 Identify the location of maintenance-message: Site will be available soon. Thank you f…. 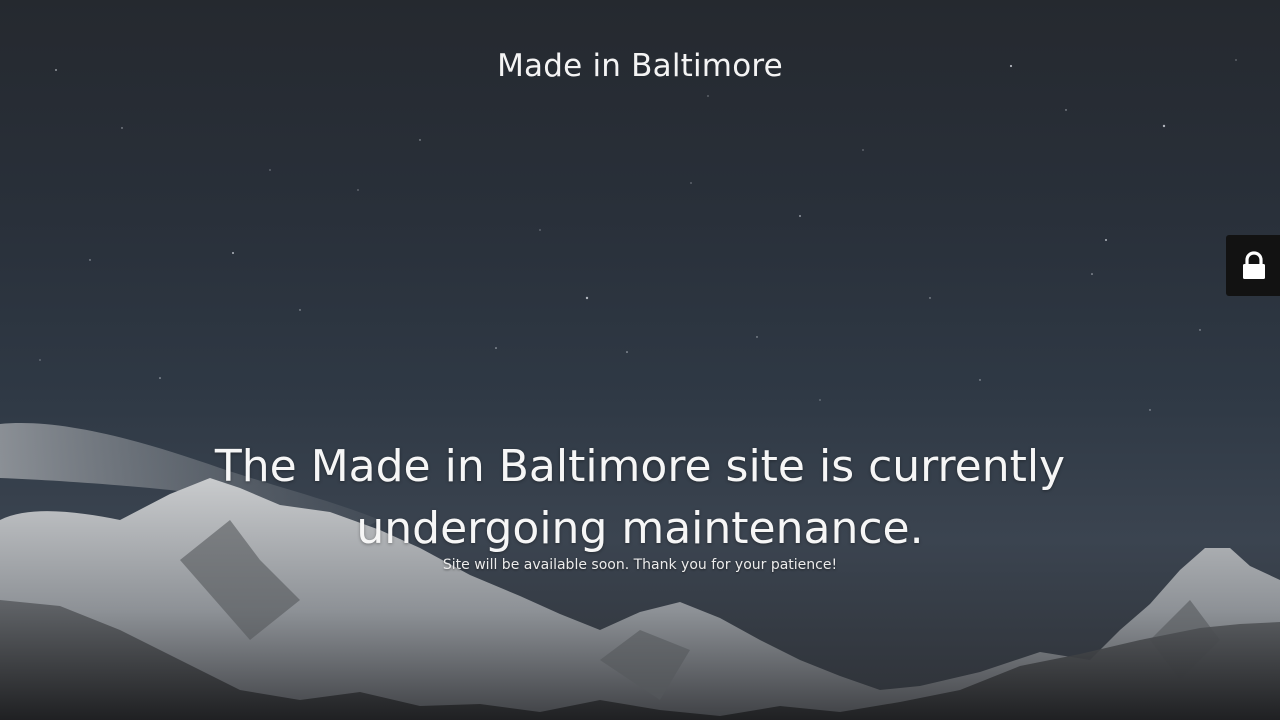
(640, 565).